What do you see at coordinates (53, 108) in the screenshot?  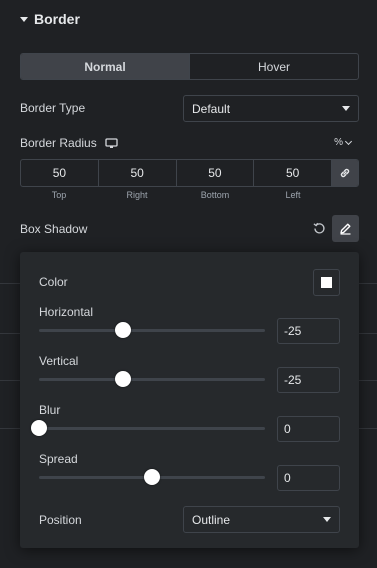 I see `border-type-label: Border Type` at bounding box center [53, 108].